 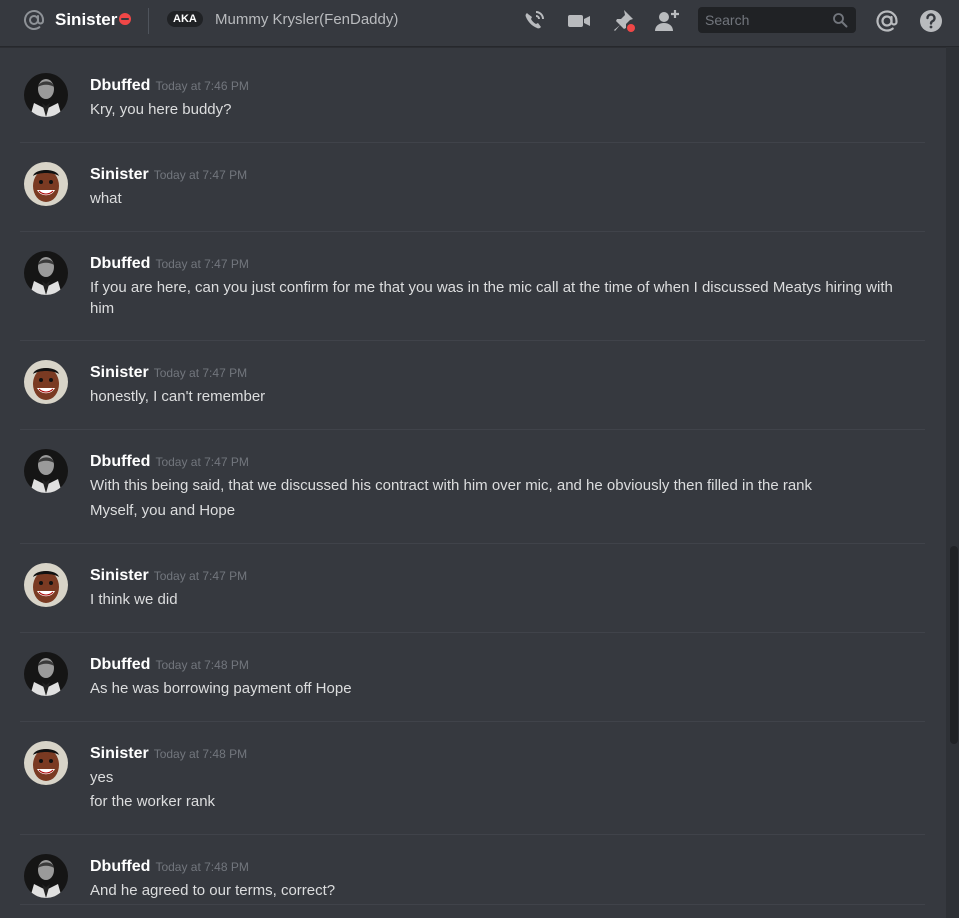 What do you see at coordinates (623, 21) in the screenshot?
I see `pin-icon` at bounding box center [623, 21].